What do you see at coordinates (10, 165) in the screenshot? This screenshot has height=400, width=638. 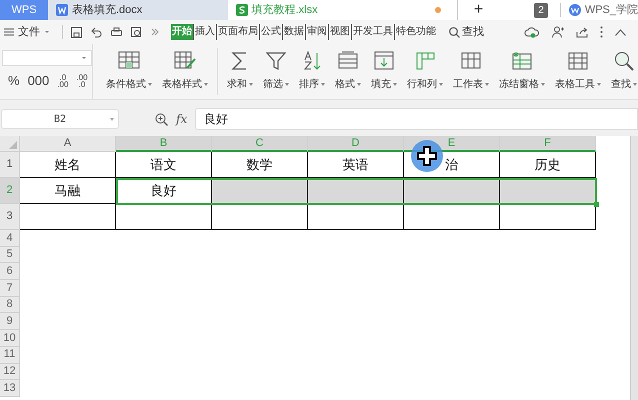 I see `row-header: 1` at bounding box center [10, 165].